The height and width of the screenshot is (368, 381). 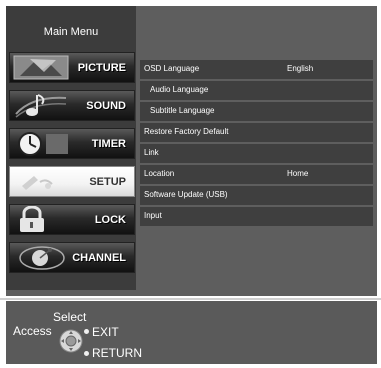 What do you see at coordinates (71, 32) in the screenshot?
I see `menu-title: Main Menu` at bounding box center [71, 32].